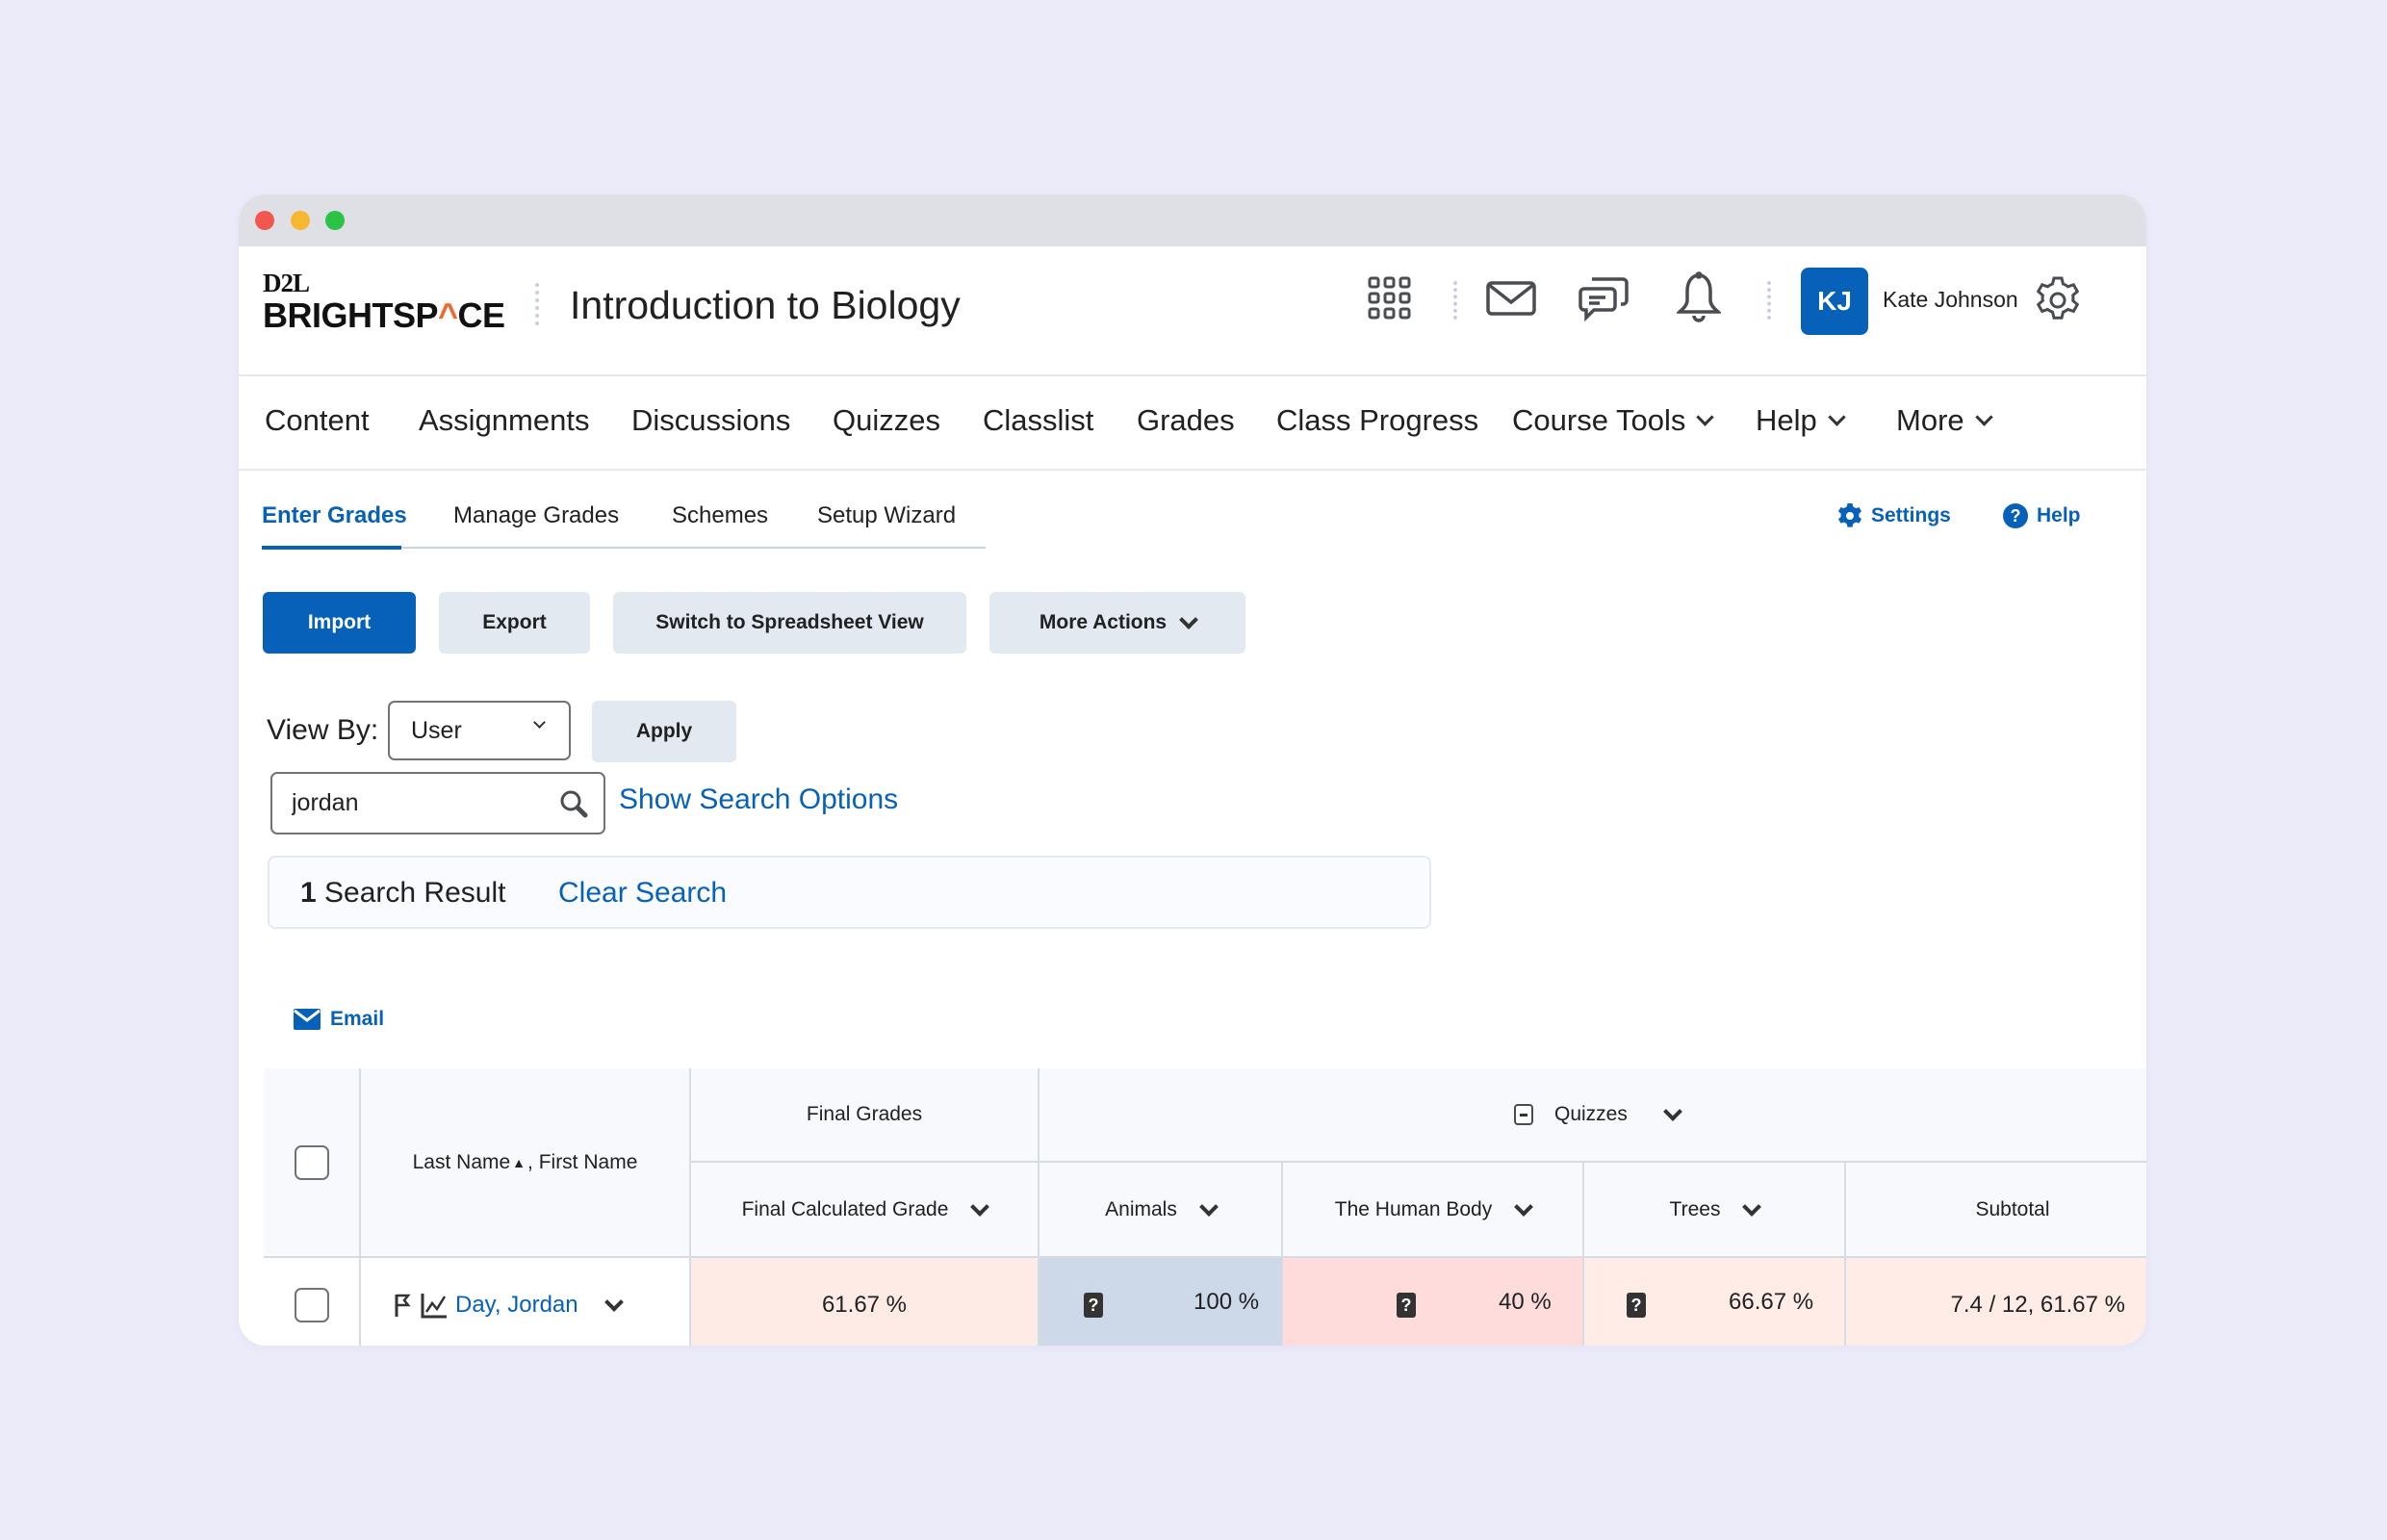 The image size is (2387, 1540). I want to click on trees-header: Trees, so click(1715, 1210).